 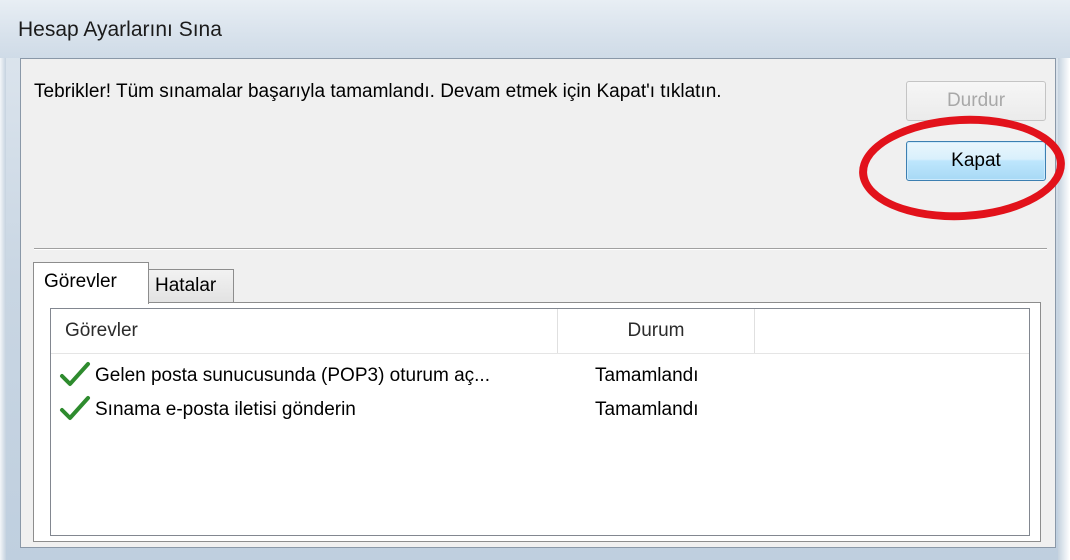 What do you see at coordinates (91, 283) in the screenshot?
I see `tab-tasks: Görevler` at bounding box center [91, 283].